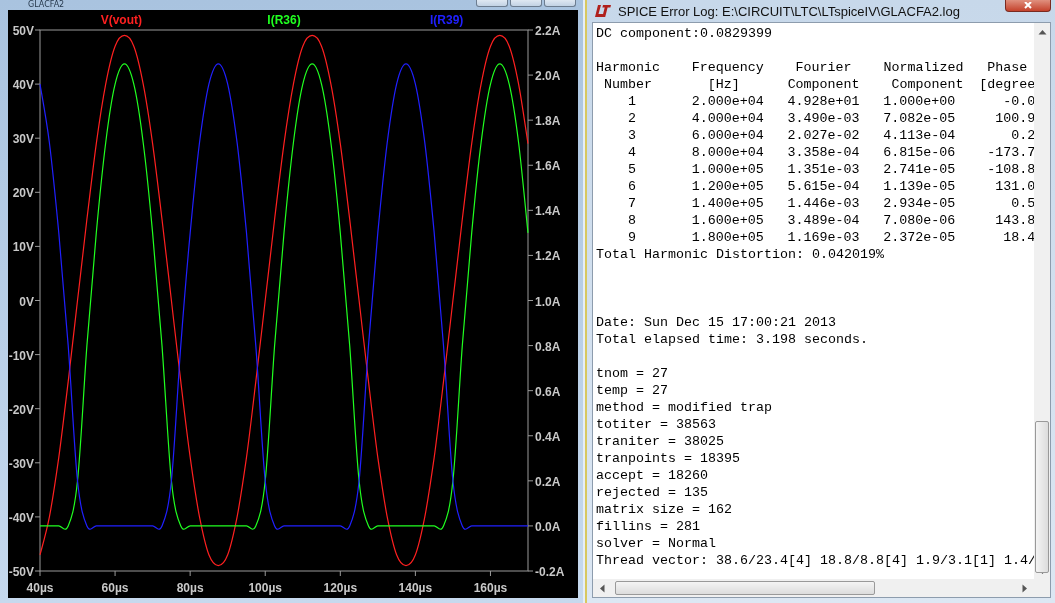 Image resolution: width=1055 pixels, height=603 pixels. What do you see at coordinates (919, 220) in the screenshot?
I see `table-cell-text: 7.080e-06` at bounding box center [919, 220].